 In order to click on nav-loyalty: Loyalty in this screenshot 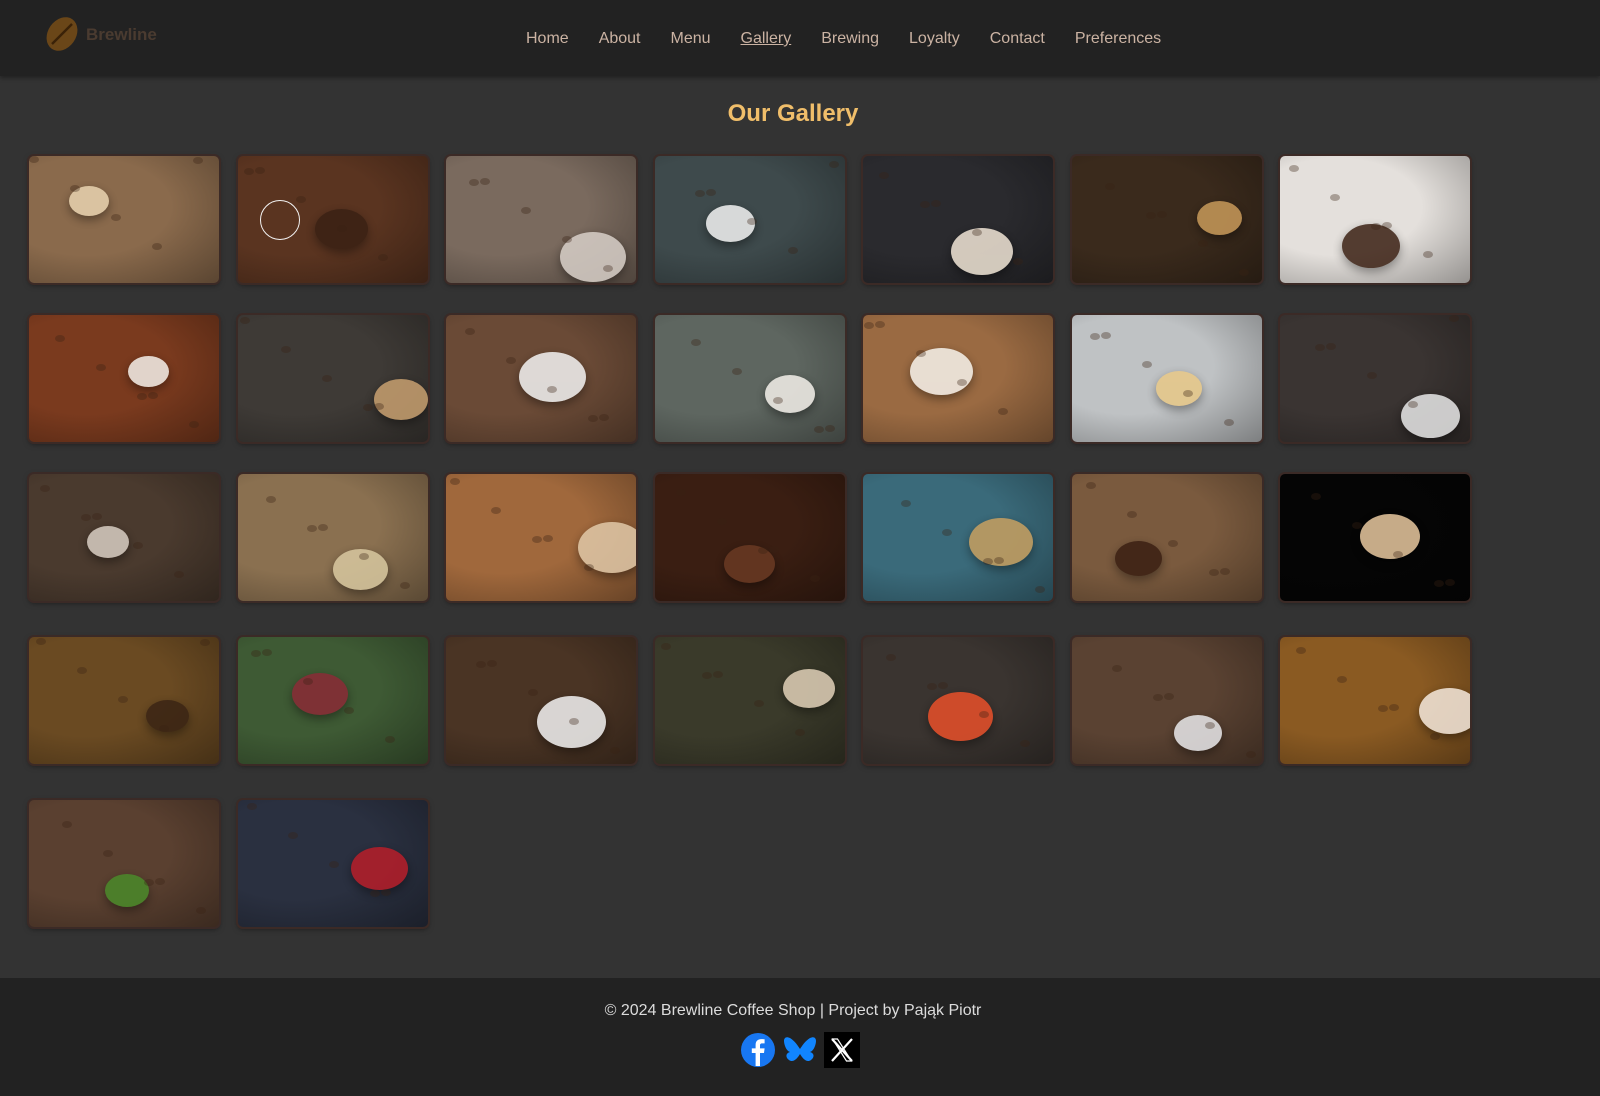, I will do `click(934, 39)`.